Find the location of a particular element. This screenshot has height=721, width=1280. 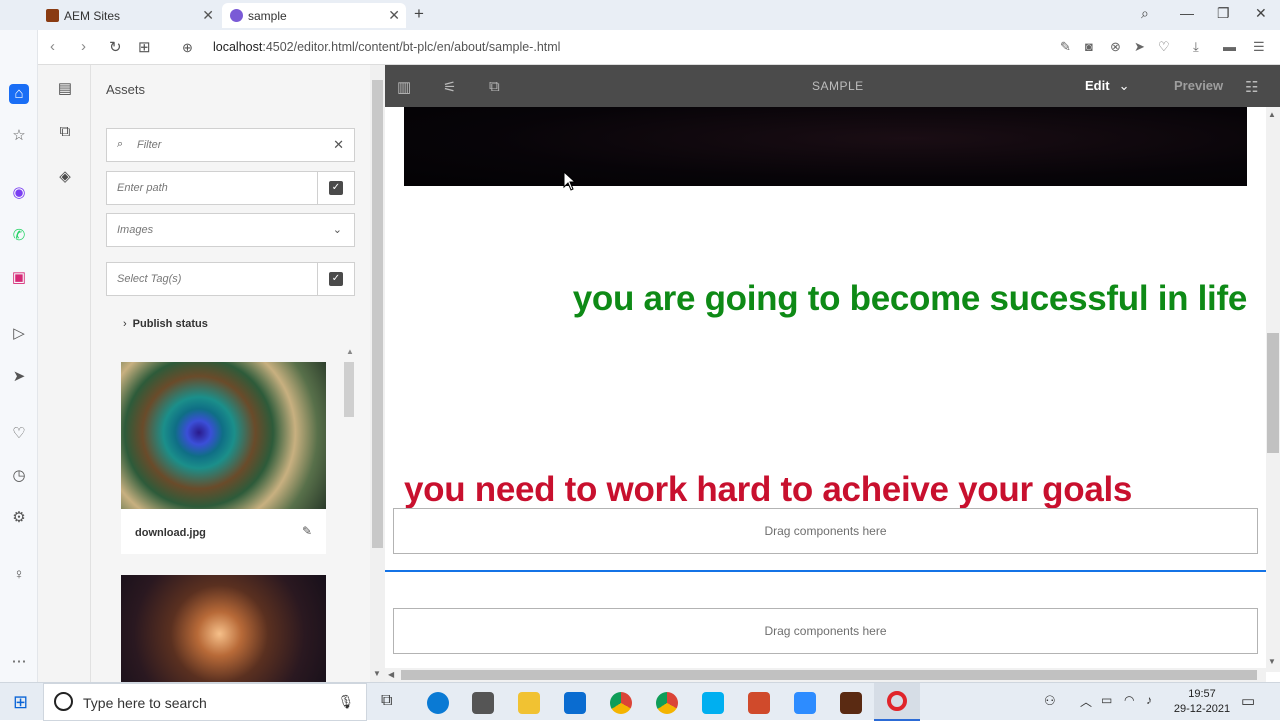

close-window-icon: ✕ is located at coordinates (1261, 13).